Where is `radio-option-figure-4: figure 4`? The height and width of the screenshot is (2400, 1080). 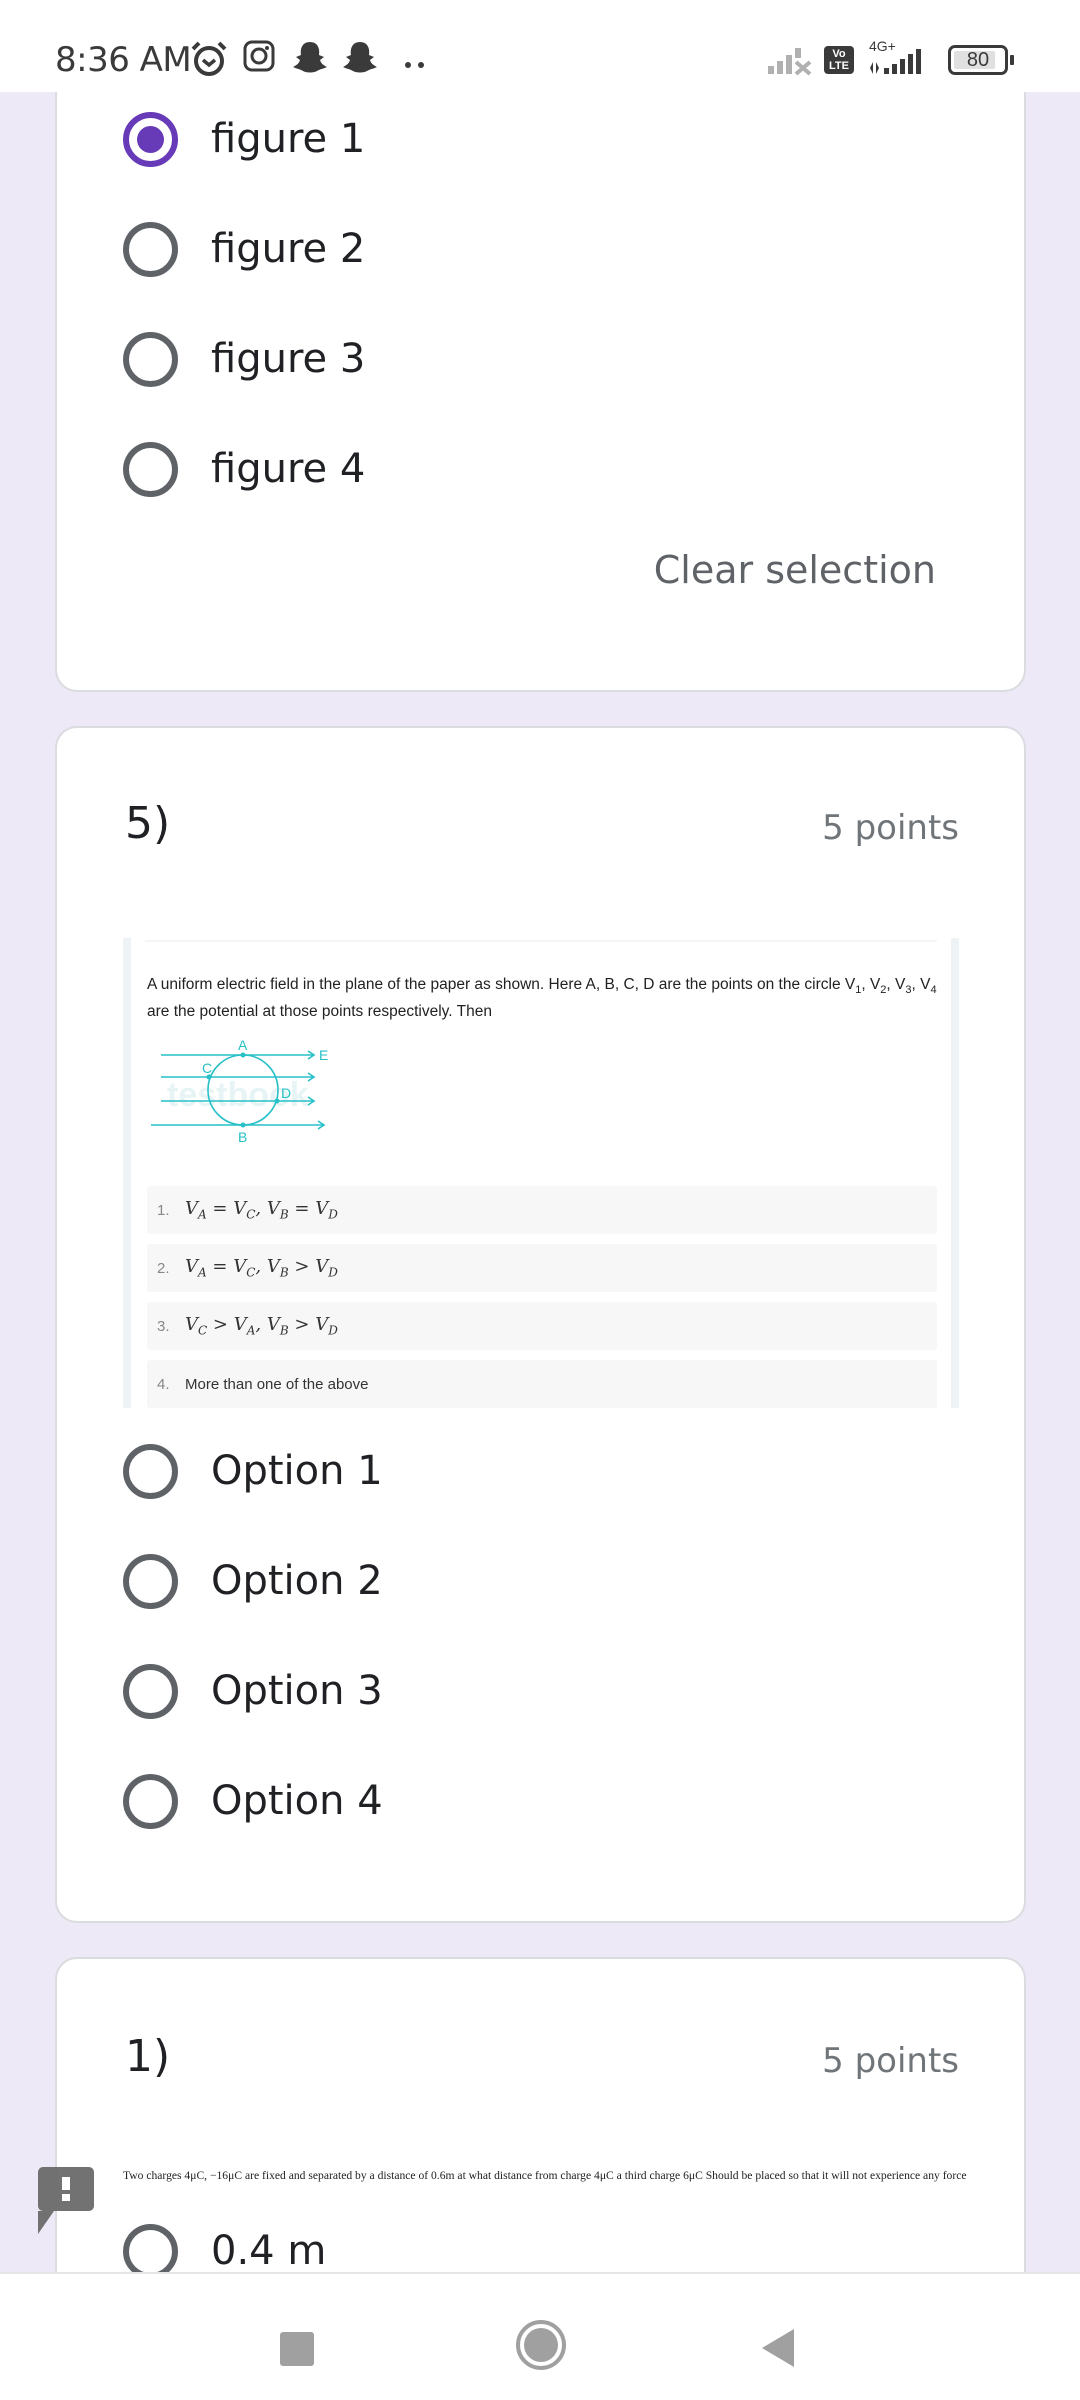 radio-option-figure-4: figure 4 is located at coordinates (244, 469).